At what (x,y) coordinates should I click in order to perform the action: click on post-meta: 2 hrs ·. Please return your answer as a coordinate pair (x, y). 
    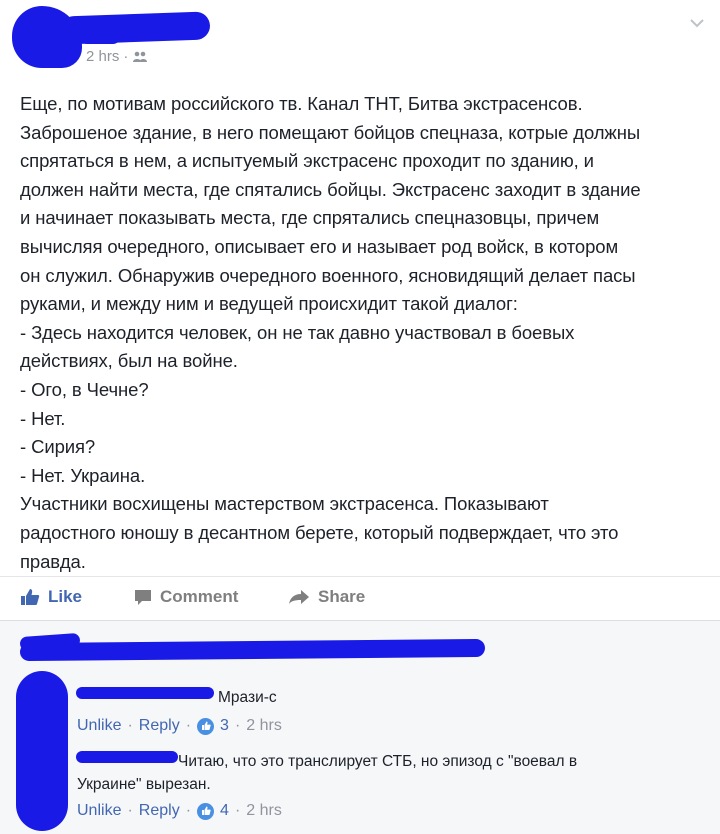
    Looking at the image, I should click on (117, 56).